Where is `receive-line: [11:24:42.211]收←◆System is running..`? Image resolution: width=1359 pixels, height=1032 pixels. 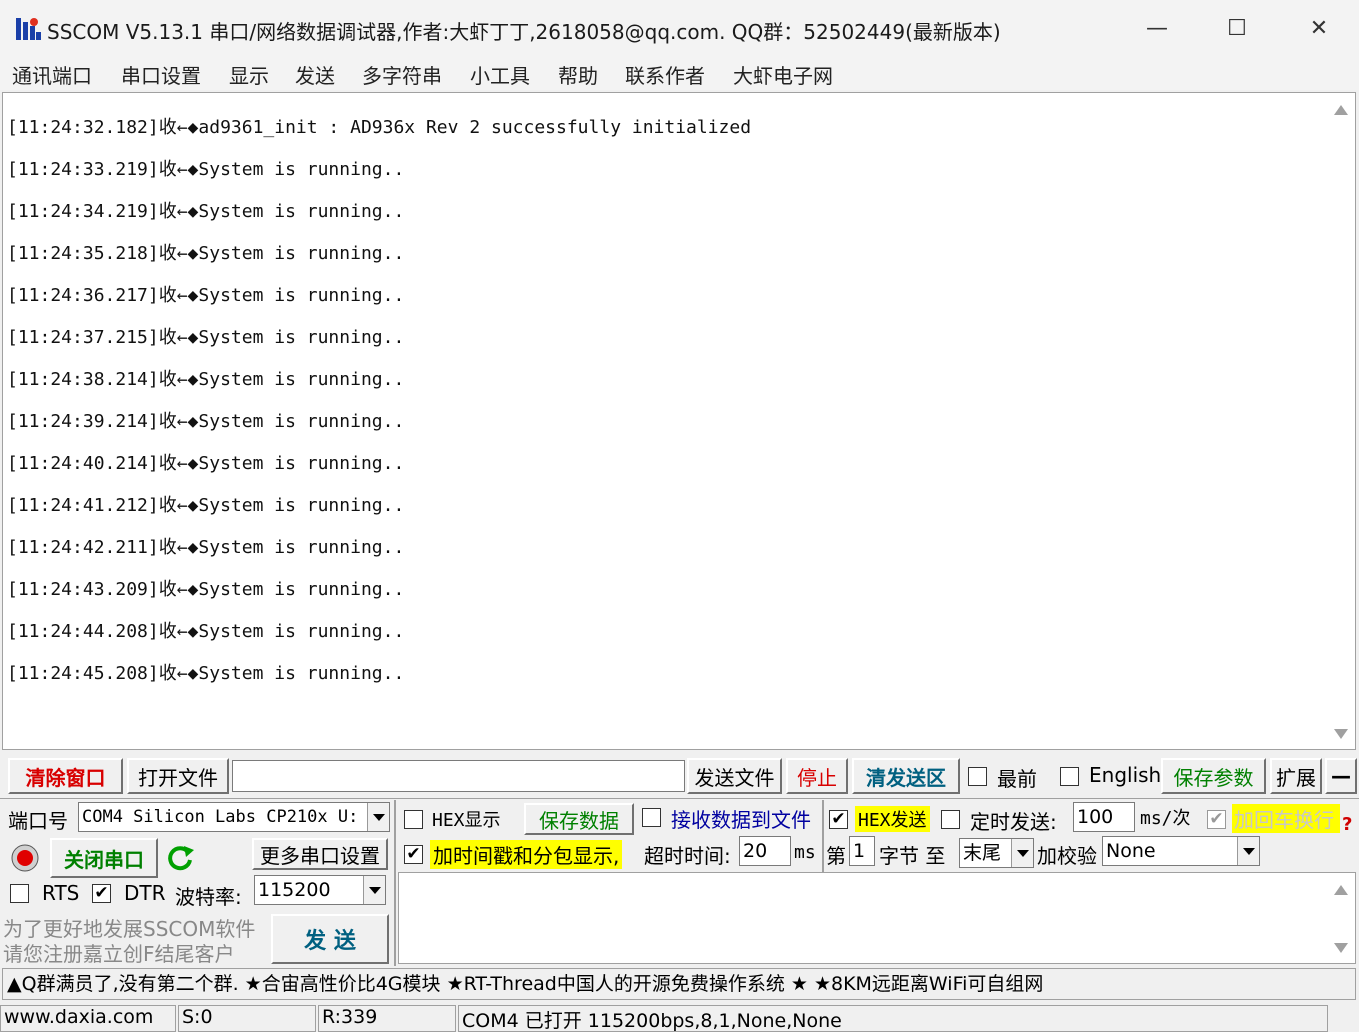
receive-line: [11:24:42.211]收←◆System is running.. is located at coordinates (206, 547).